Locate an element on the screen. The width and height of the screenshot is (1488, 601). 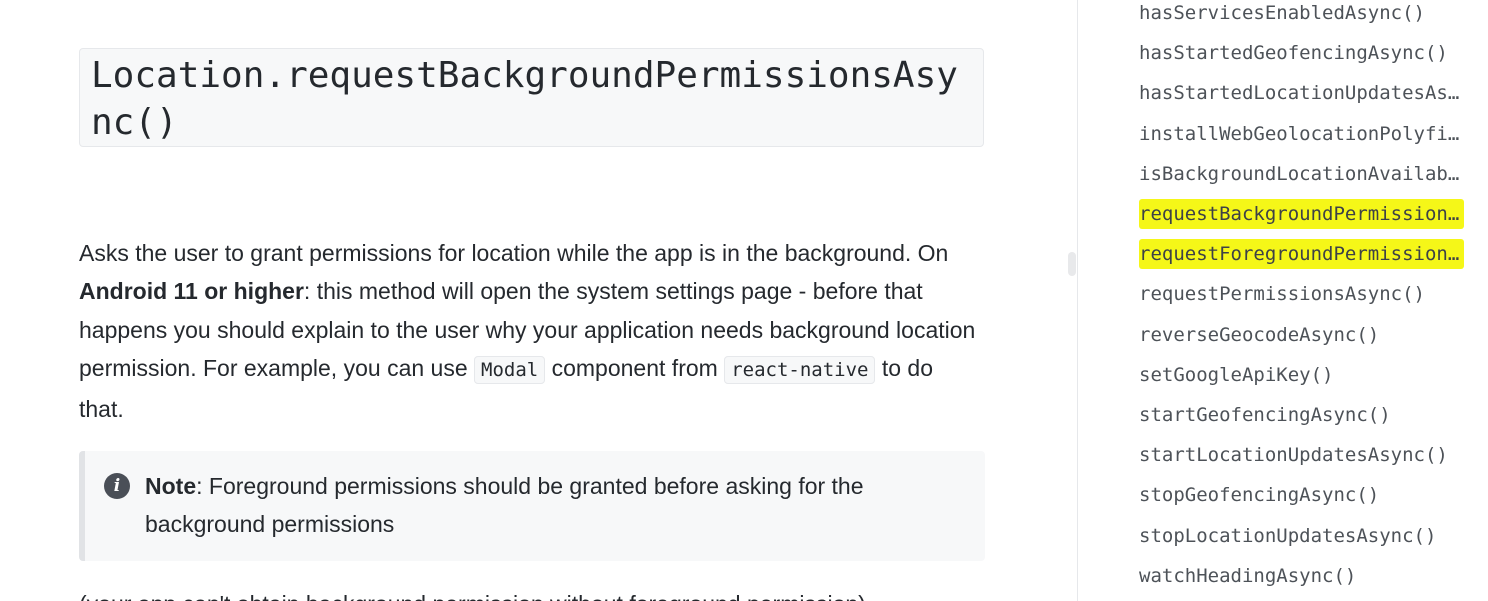
toc-item-setGoogleApiKey: setGoogleApiKey() is located at coordinates (1301, 375).